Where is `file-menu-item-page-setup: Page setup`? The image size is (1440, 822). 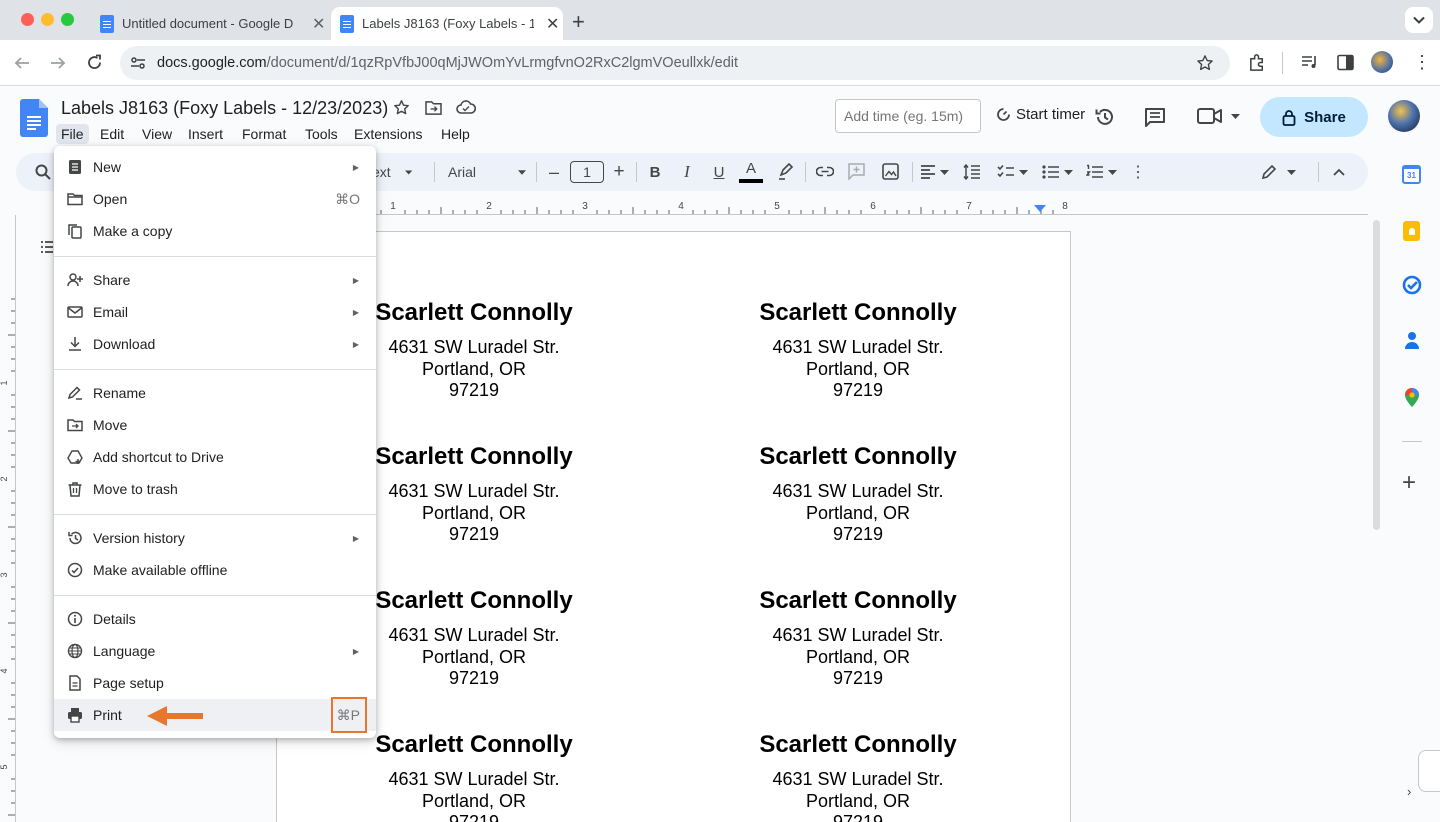
file-menu-item-page-setup: Page setup is located at coordinates (215, 683).